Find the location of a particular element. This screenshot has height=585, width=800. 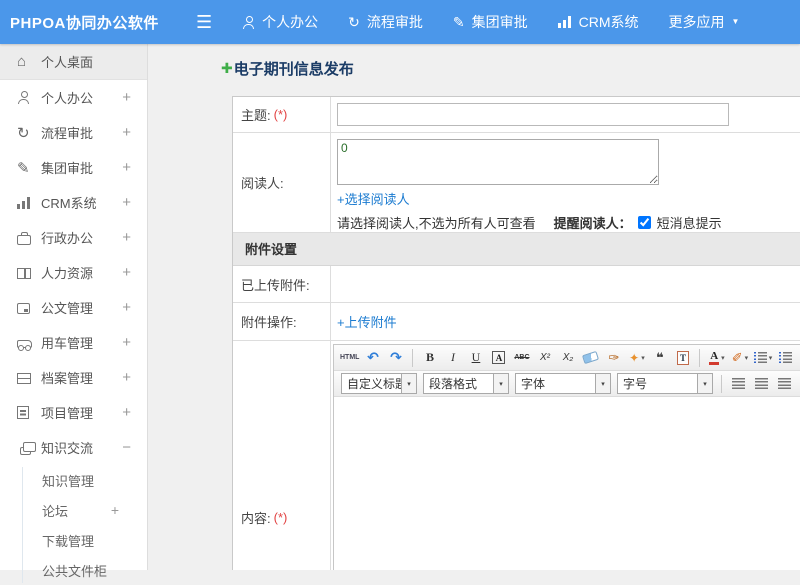

nav-more-apps: 更多应用 ▼ is located at coordinates (704, 22).